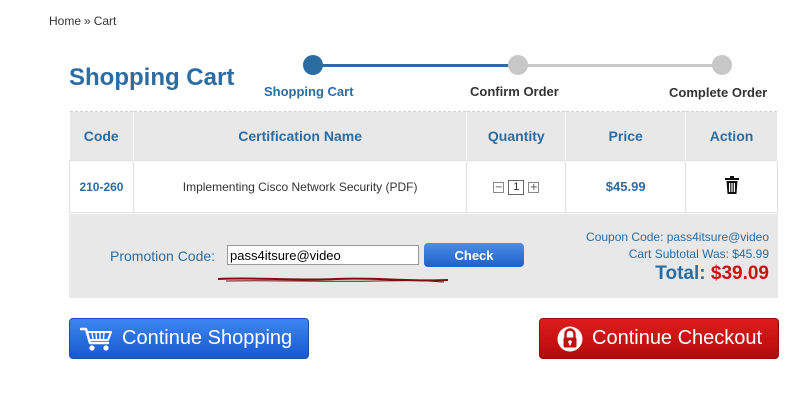 This screenshot has height=414, width=801. Describe the element at coordinates (677, 338) in the screenshot. I see `continue-checkout-label: Continue Checkout` at that location.